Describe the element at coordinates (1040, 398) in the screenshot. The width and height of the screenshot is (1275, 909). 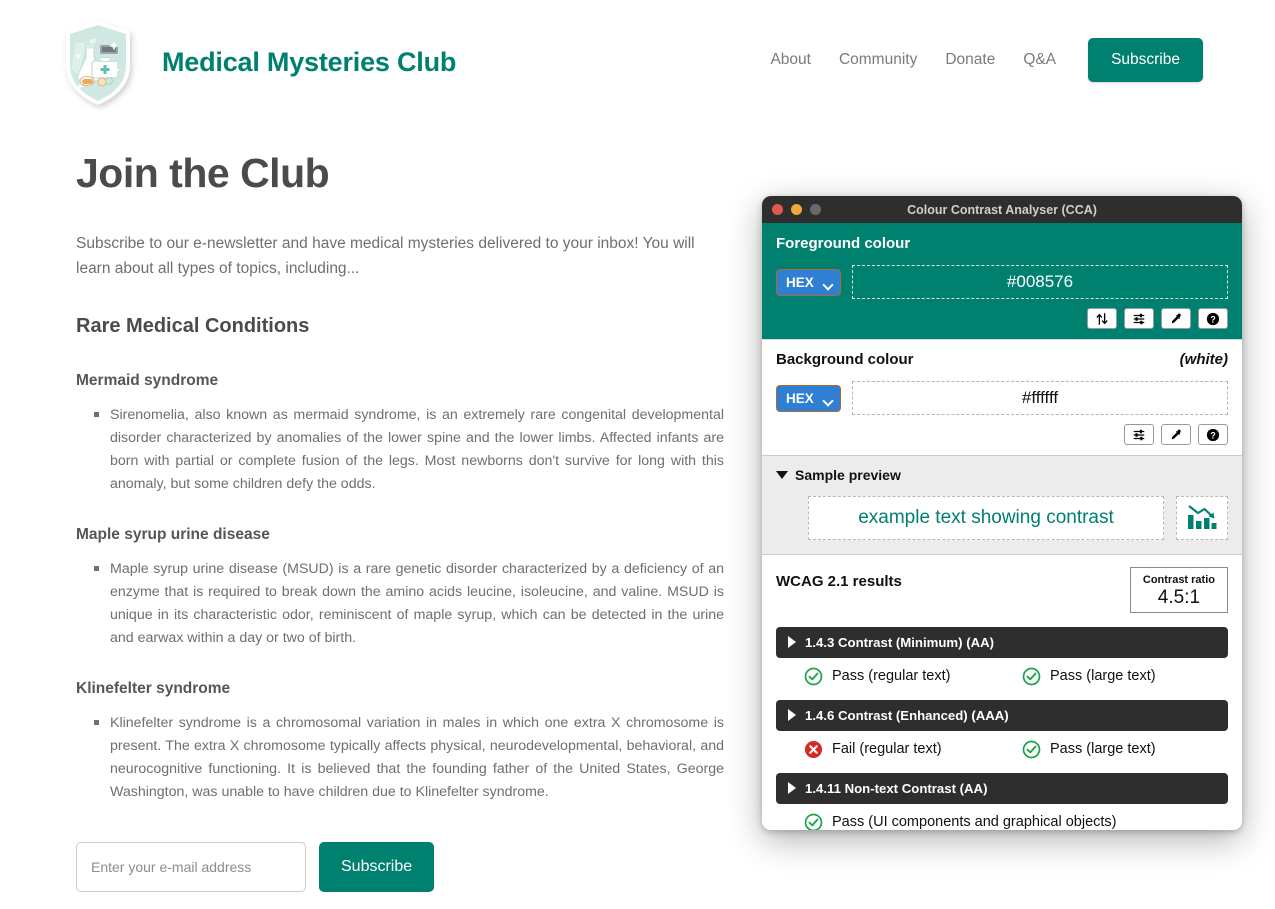
I see `background-hex-input` at that location.